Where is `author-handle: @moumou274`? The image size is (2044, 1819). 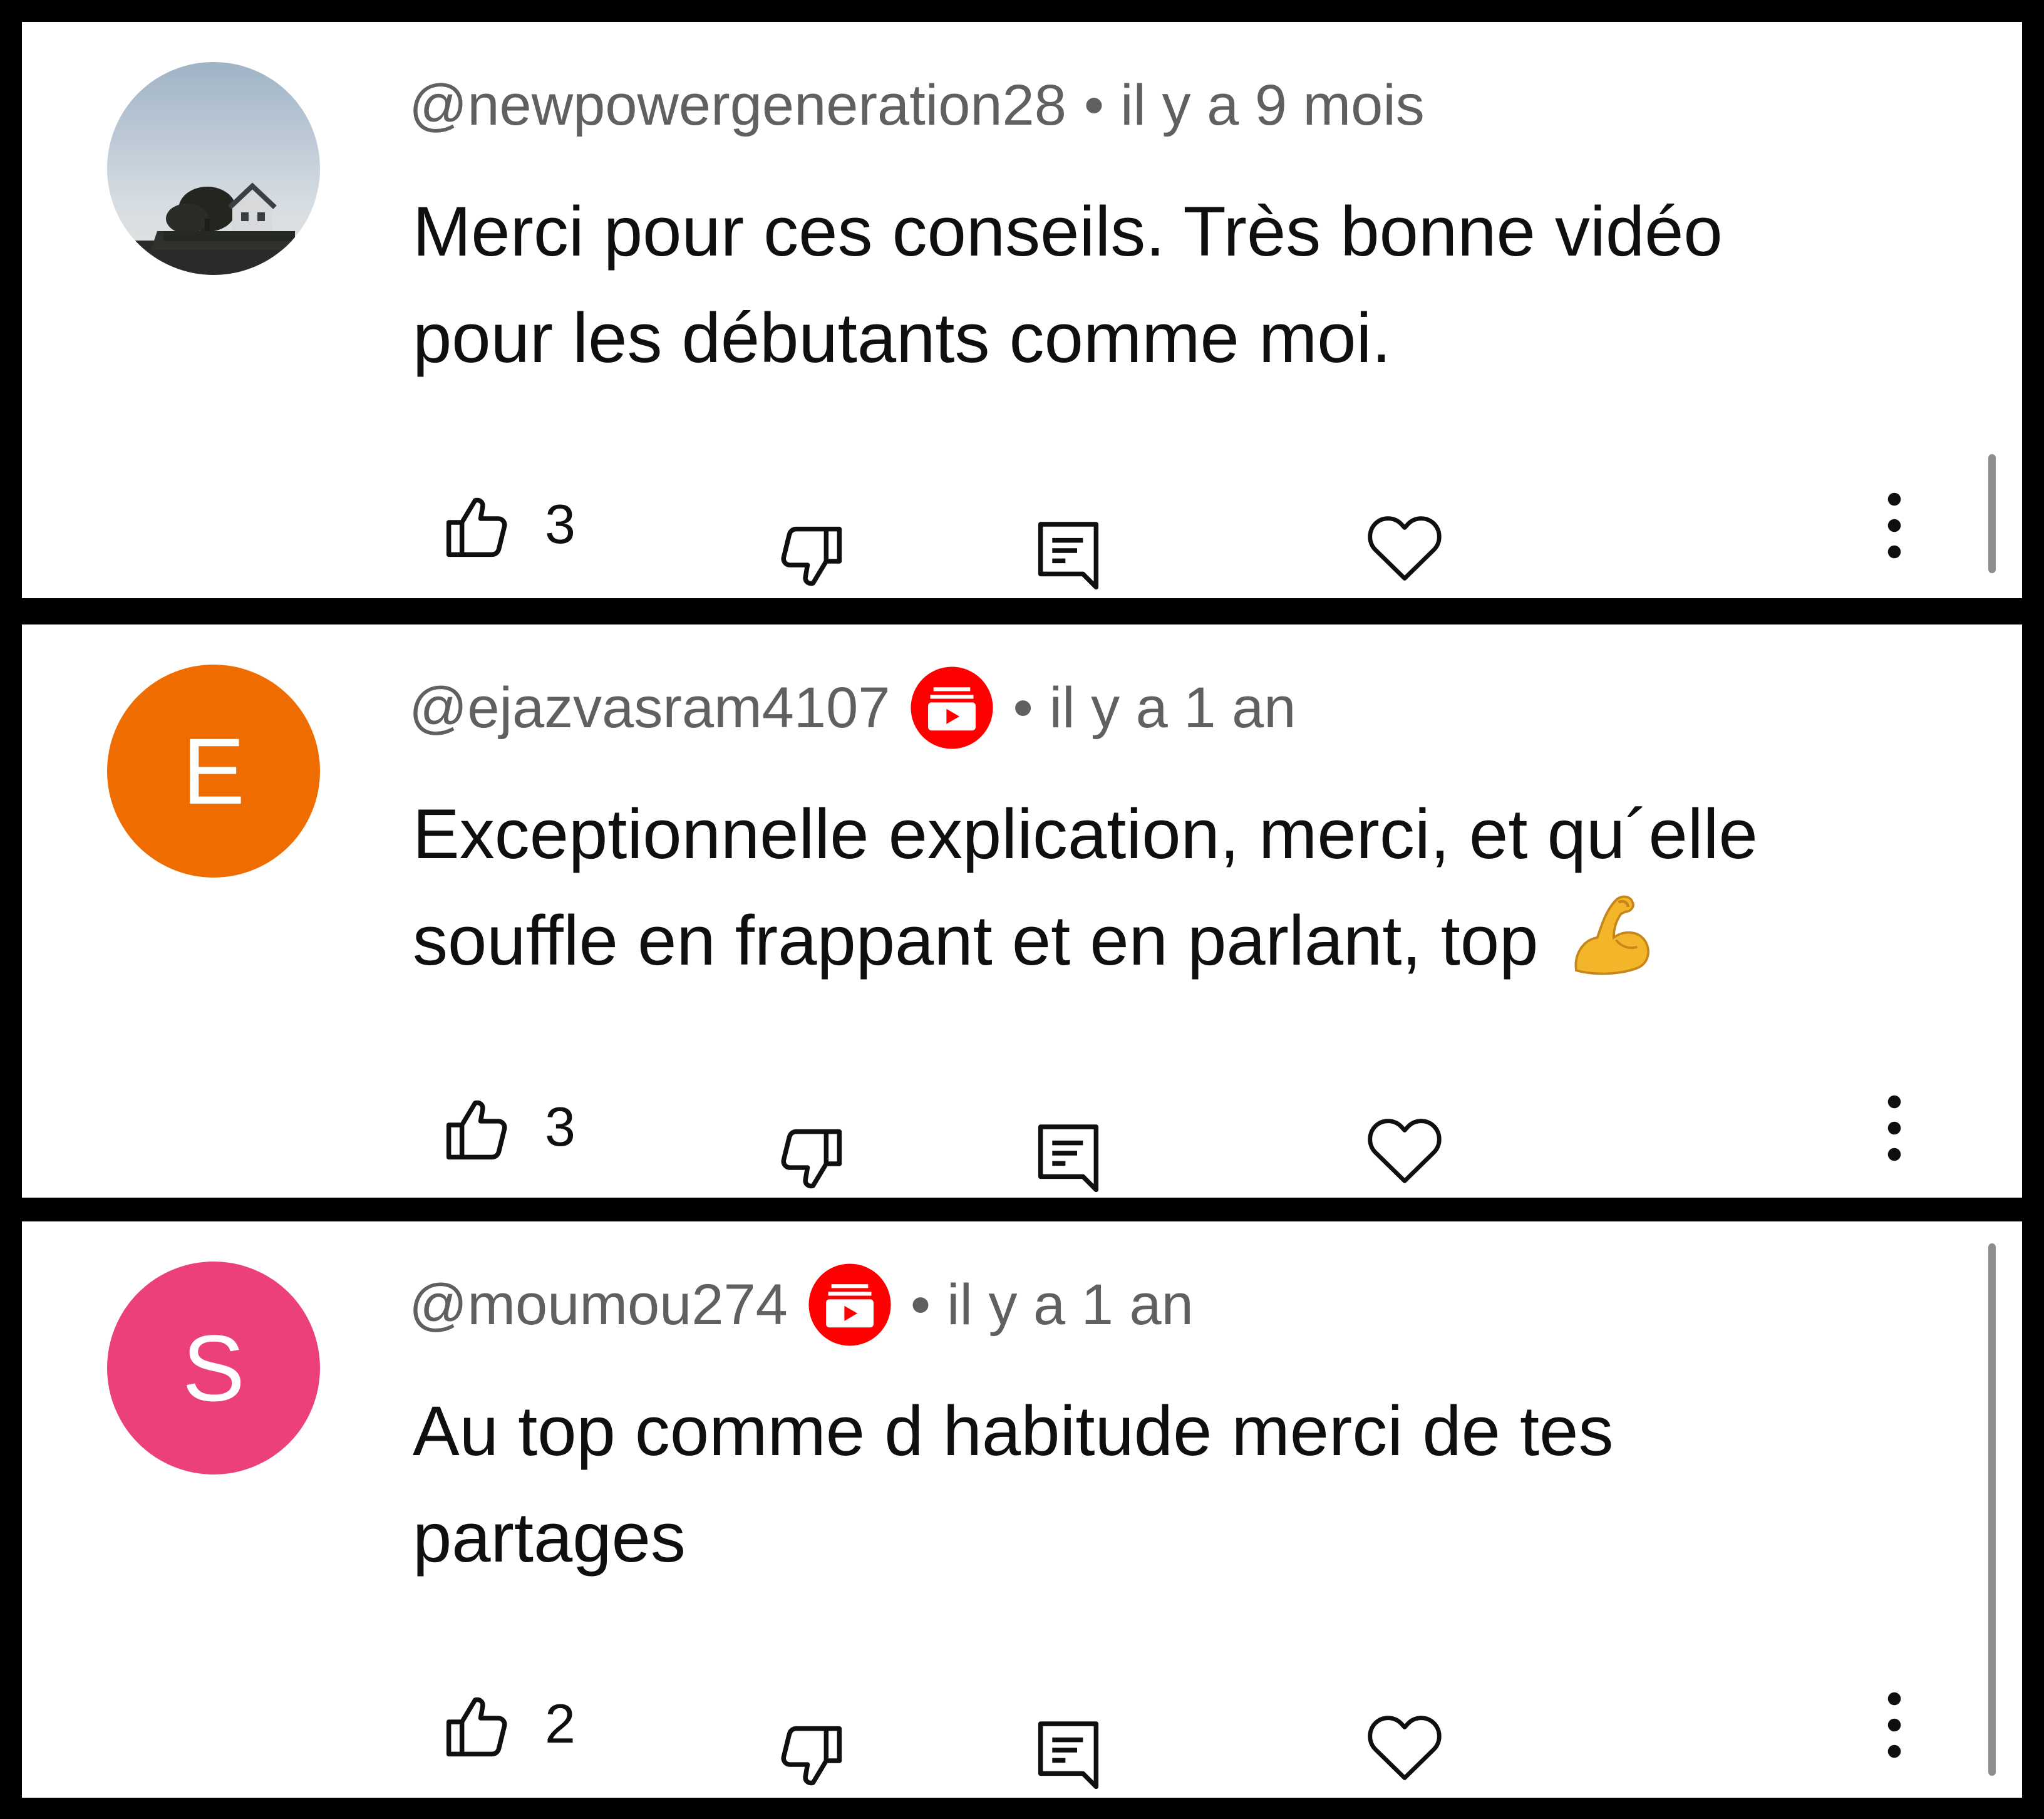
author-handle: @moumou274 is located at coordinates (598, 1305).